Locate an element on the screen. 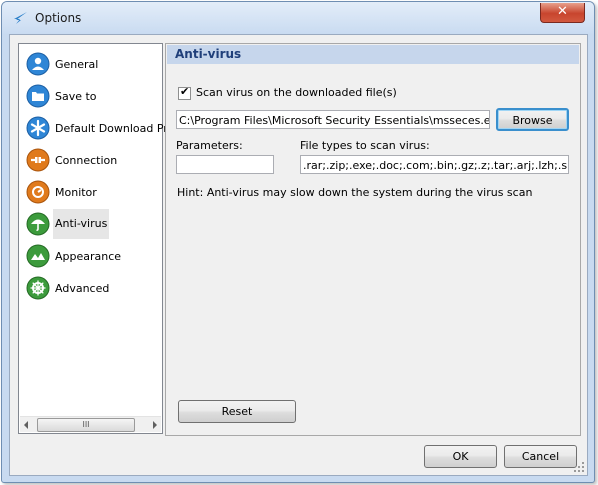 Image resolution: width=598 pixels, height=485 pixels. nav-item-advanced: Advanced is located at coordinates (90, 288).